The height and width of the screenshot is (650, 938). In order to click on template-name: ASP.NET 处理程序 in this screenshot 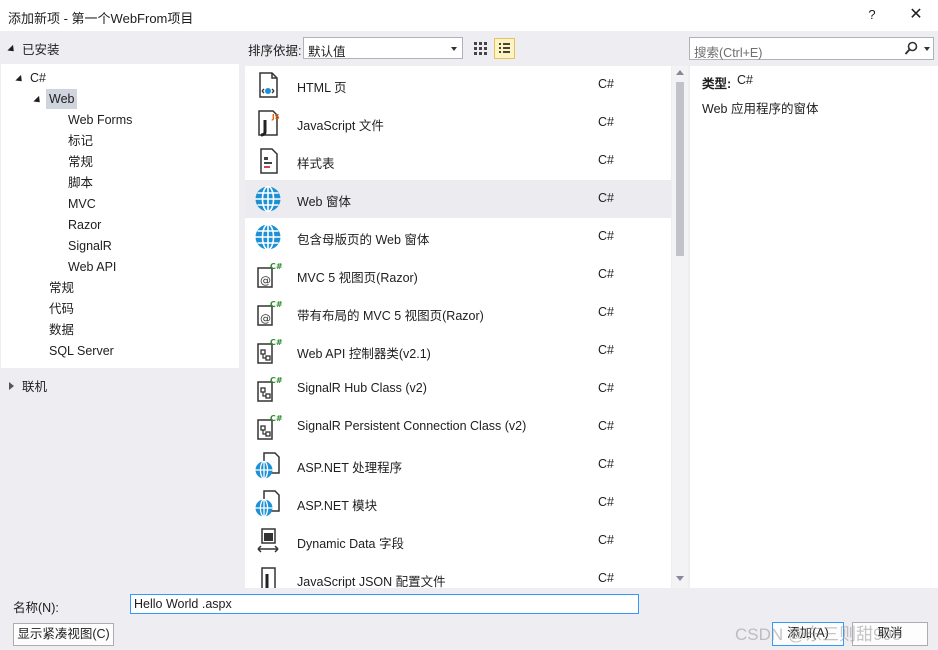, I will do `click(350, 468)`.